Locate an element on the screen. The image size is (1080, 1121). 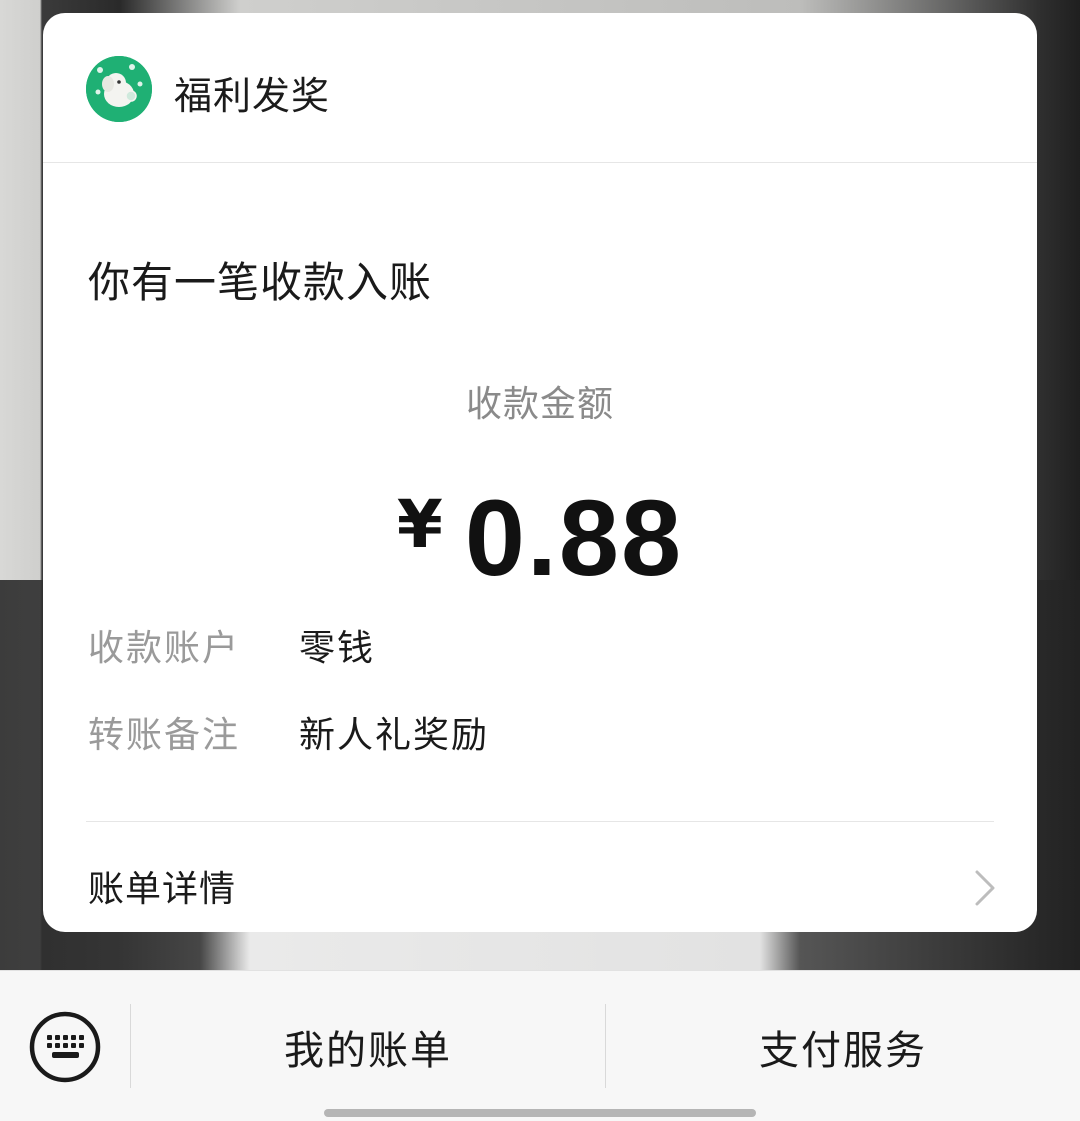
amount-label: 收款金额 is located at coordinates (539, 404).